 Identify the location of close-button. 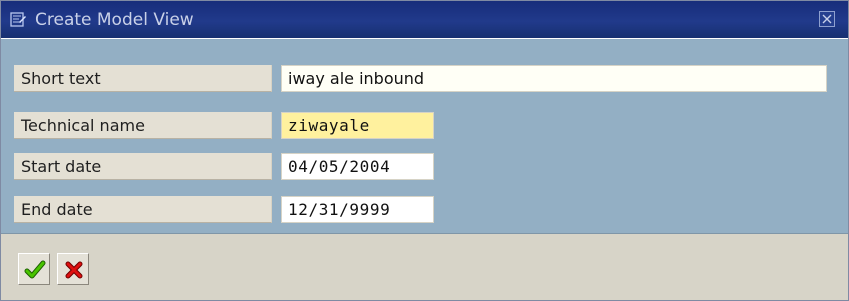
(827, 19).